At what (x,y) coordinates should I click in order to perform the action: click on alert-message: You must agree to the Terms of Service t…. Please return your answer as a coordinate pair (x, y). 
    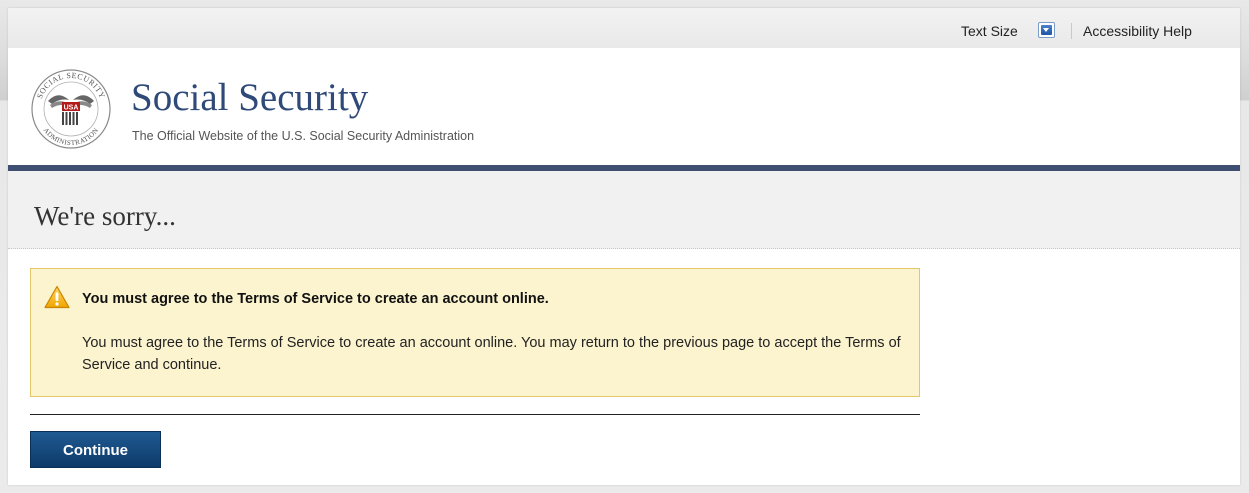
    Looking at the image, I should click on (491, 354).